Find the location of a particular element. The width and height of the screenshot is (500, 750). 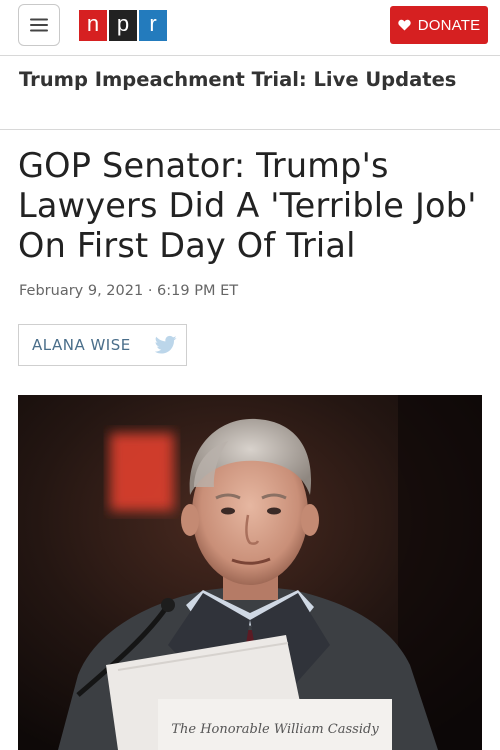

logo-letter-p: p is located at coordinates (123, 25).